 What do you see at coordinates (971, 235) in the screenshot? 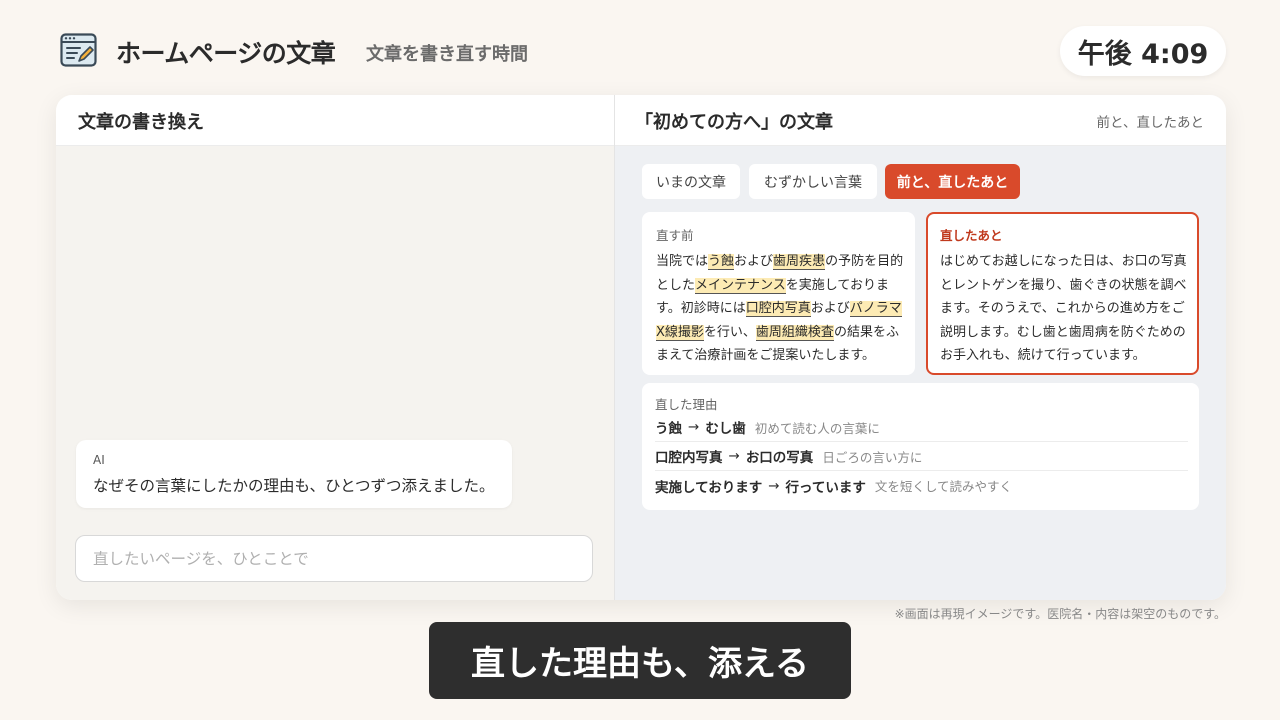
I see `after-label: 直したあと` at bounding box center [971, 235].